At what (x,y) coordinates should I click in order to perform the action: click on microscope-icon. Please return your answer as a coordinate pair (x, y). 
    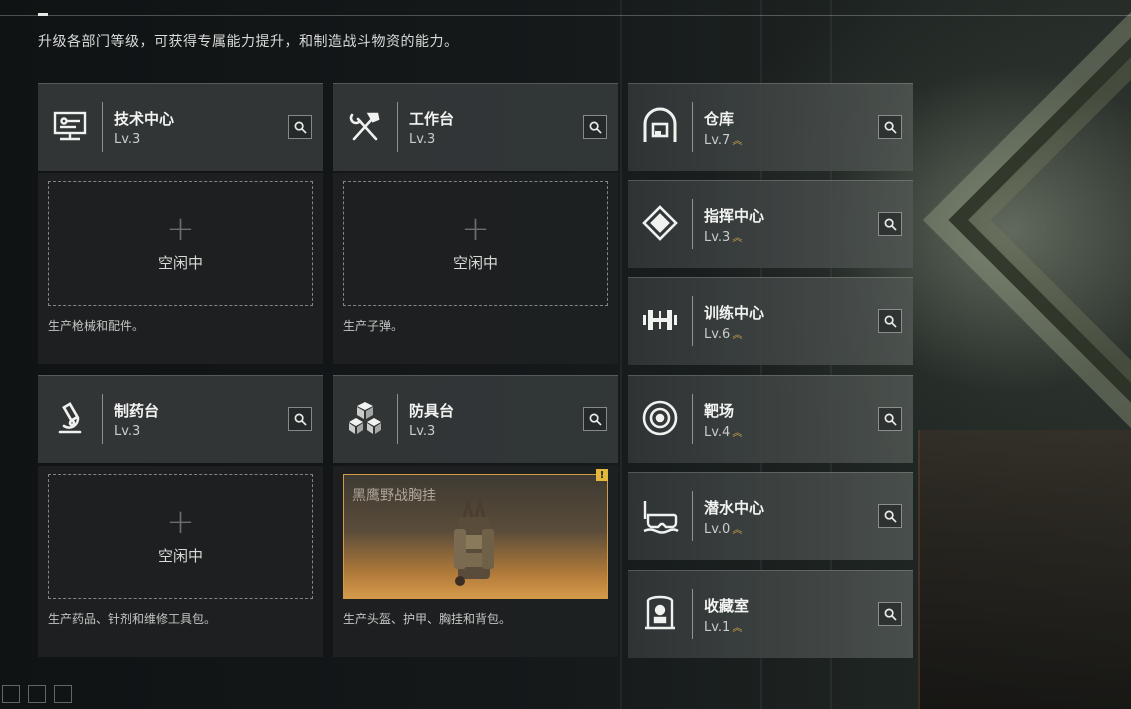
    Looking at the image, I should click on (70, 418).